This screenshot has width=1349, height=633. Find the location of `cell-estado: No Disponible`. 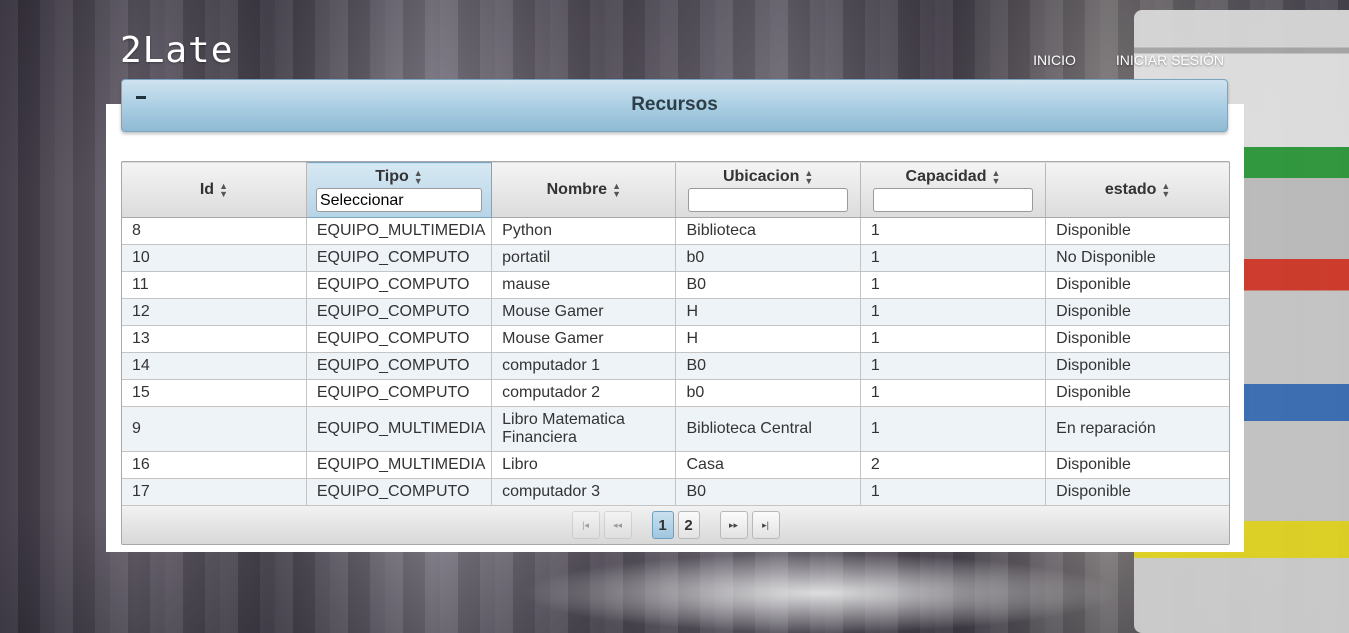

cell-estado: No Disponible is located at coordinates (1137, 258).